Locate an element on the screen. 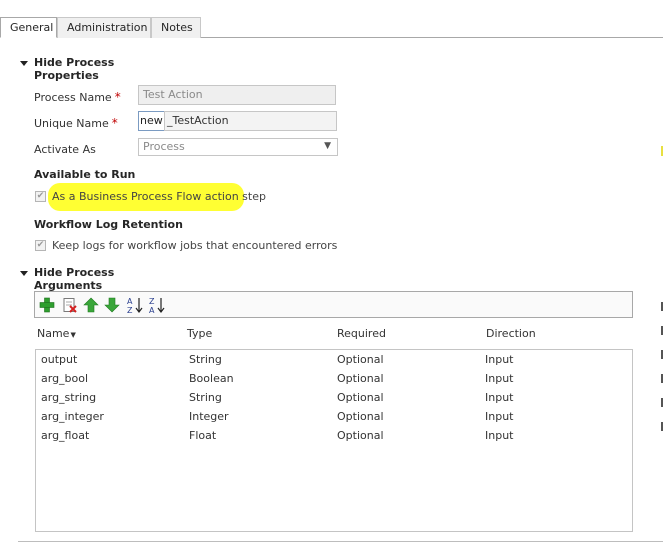 Image resolution: width=663 pixels, height=545 pixels. move-up-icon is located at coordinates (91, 305).